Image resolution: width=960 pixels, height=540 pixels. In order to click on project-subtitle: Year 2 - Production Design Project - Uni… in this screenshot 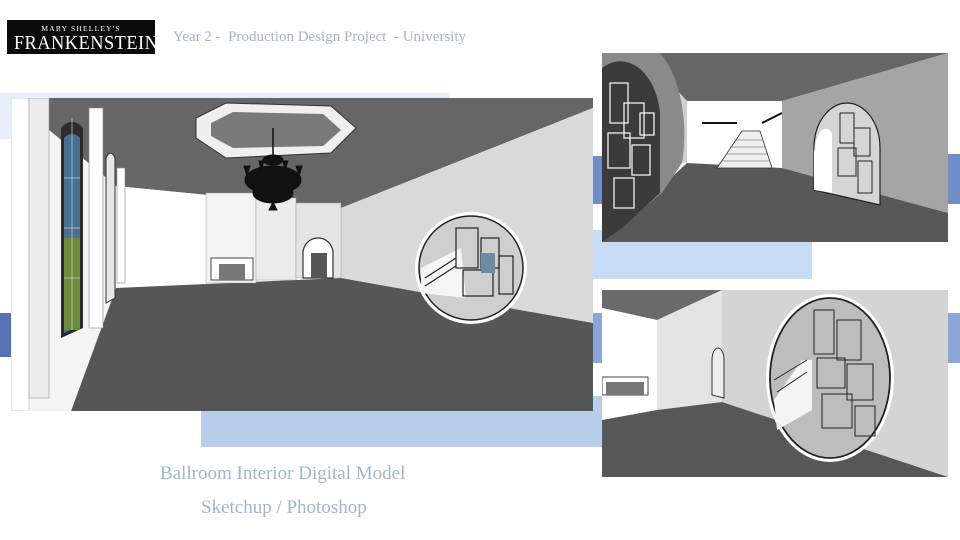, I will do `click(320, 37)`.